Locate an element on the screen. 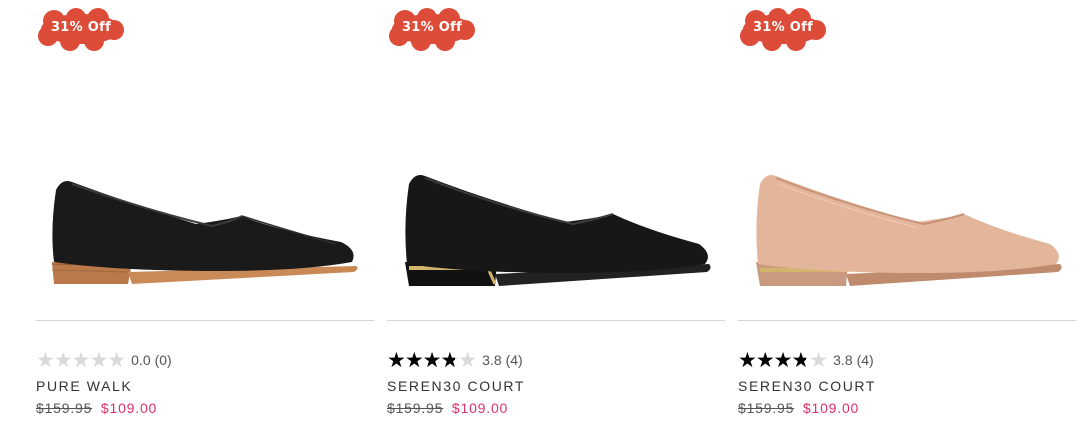  review-count: (0) is located at coordinates (163, 360).